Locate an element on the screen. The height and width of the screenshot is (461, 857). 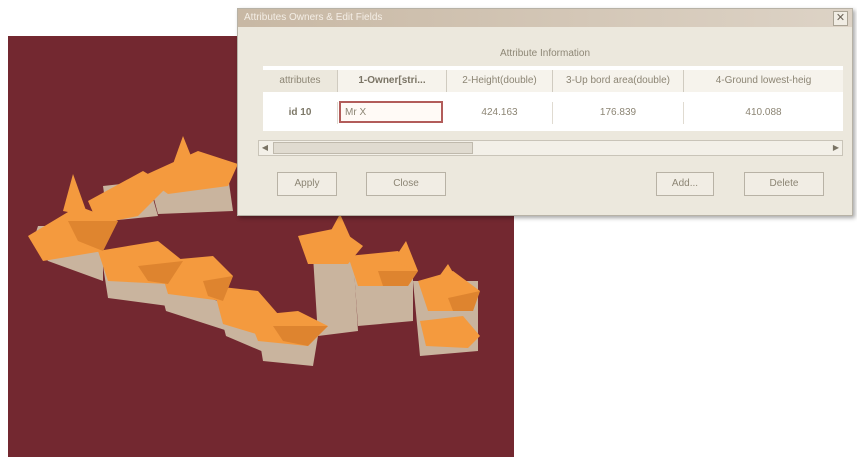
height-cell: 424.163 is located at coordinates (500, 113).